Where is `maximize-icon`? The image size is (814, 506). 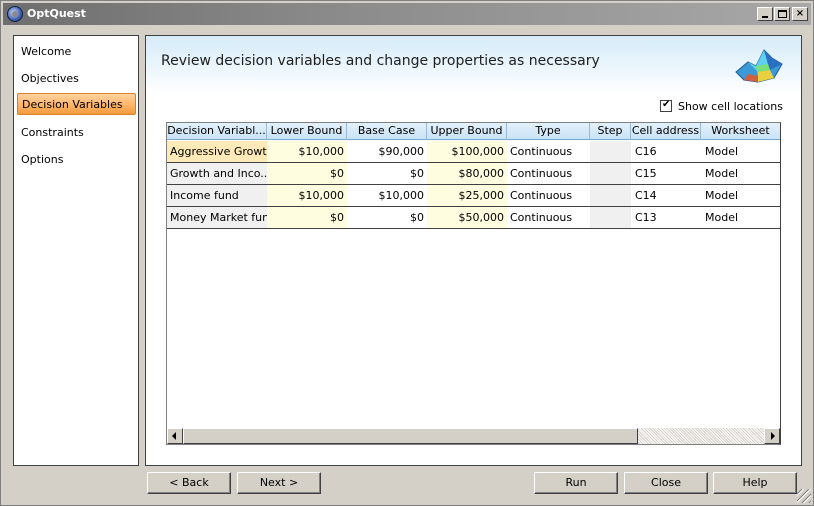
maximize-icon is located at coordinates (782, 14).